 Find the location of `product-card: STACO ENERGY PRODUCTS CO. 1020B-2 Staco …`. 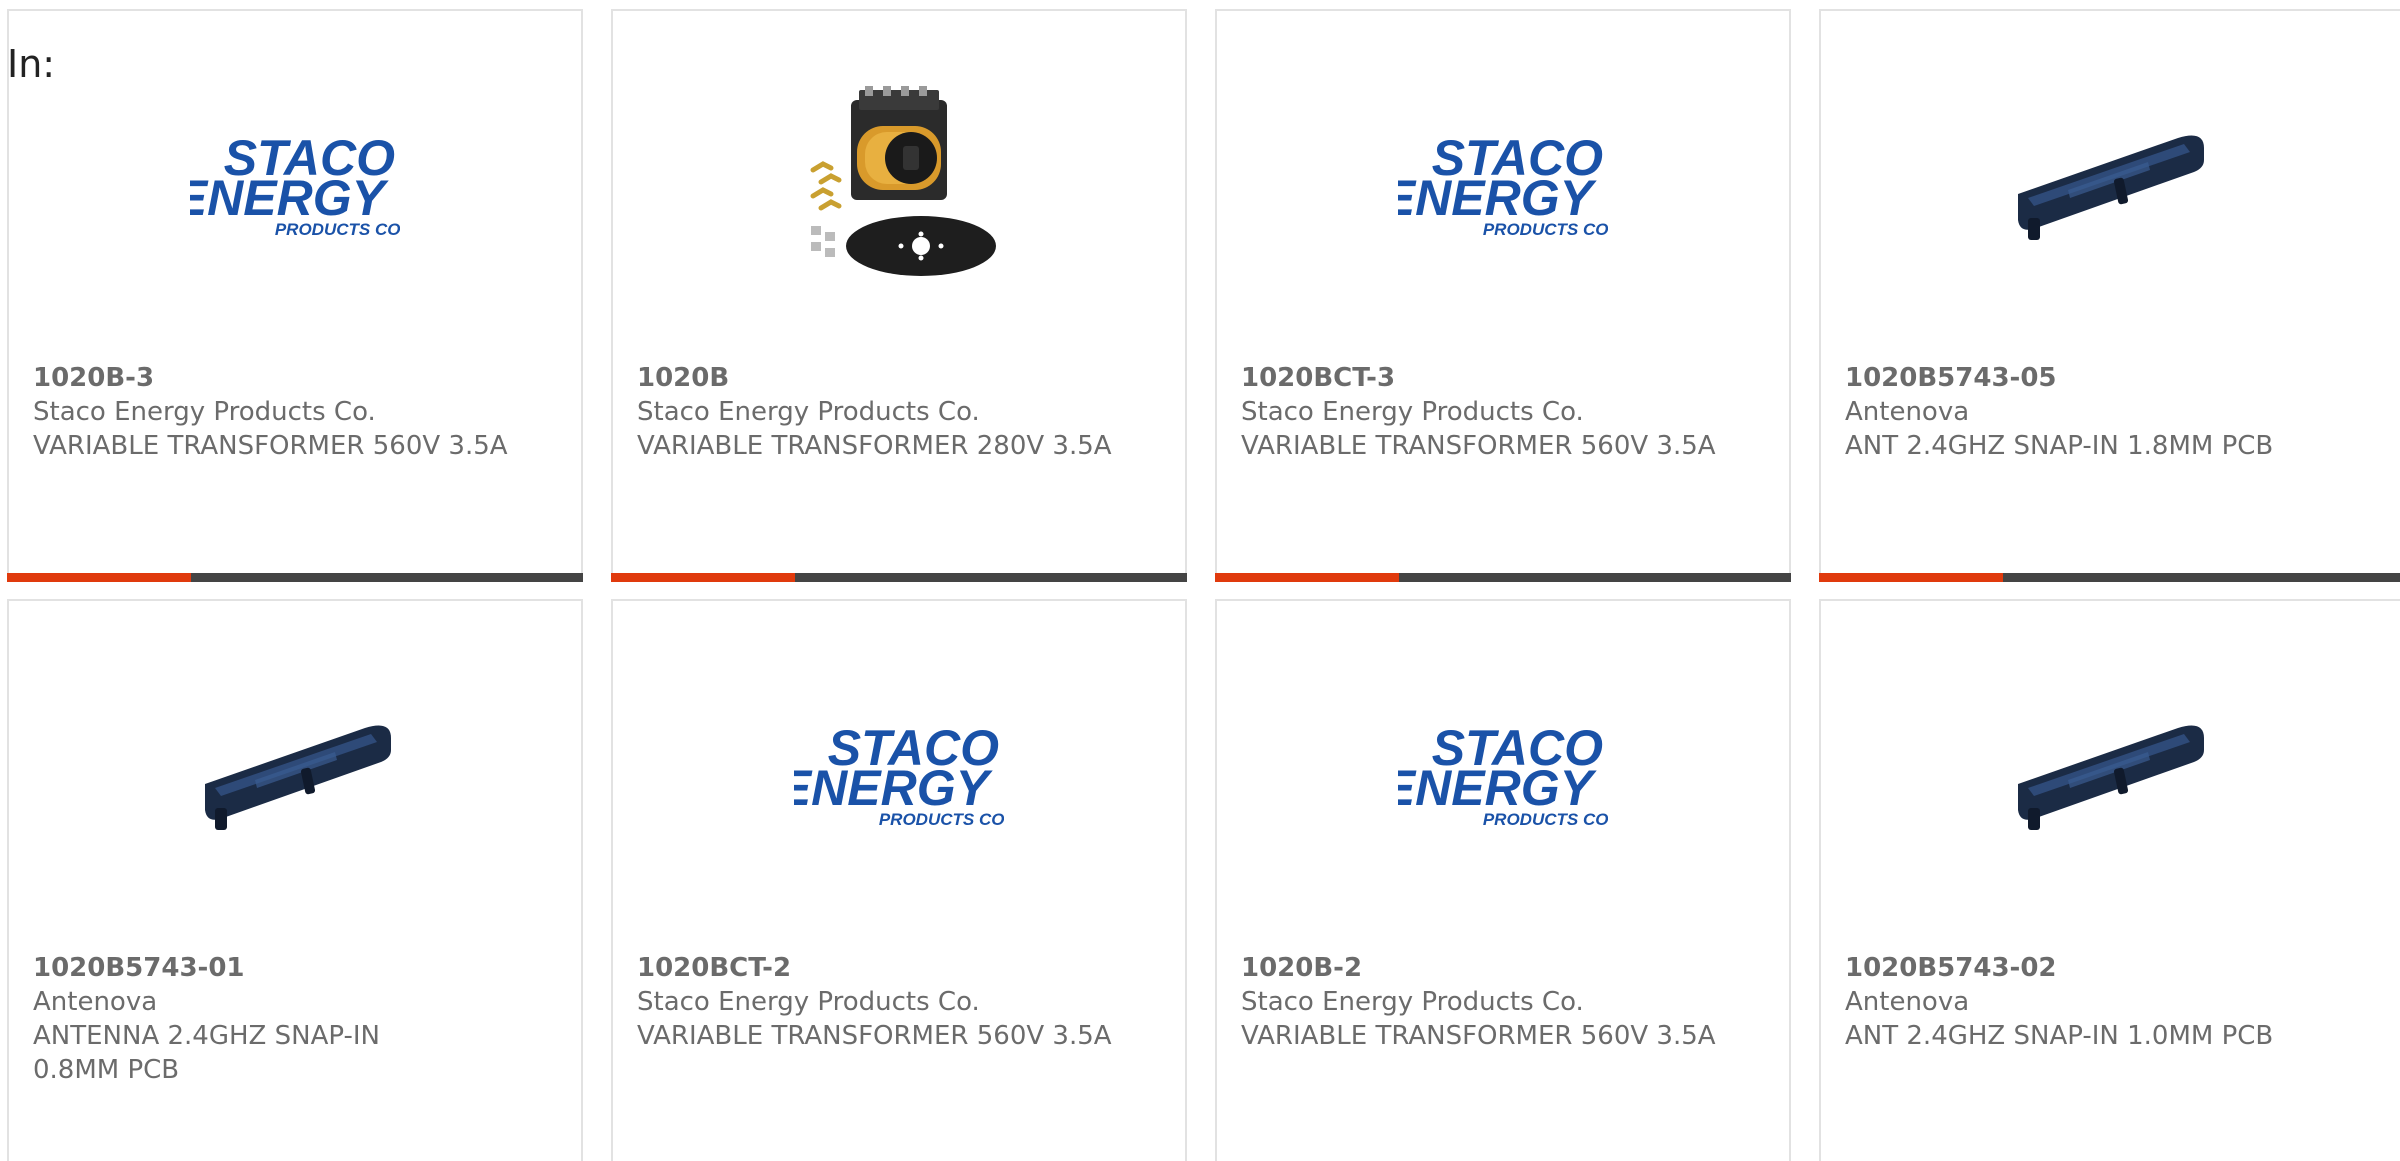

product-card: STACO ENERGY PRODUCTS CO. 1020B-2 Staco … is located at coordinates (1503, 880).